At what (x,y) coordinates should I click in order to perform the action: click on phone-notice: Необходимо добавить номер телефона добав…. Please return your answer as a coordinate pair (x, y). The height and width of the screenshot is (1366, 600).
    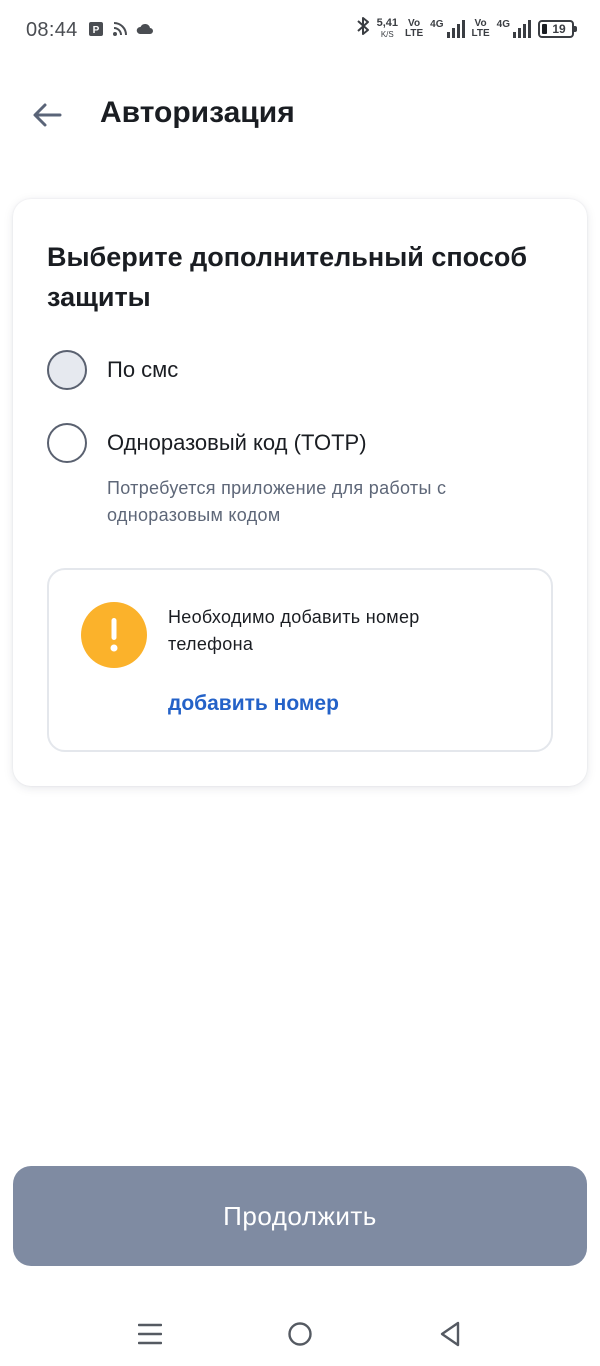
    Looking at the image, I should click on (300, 660).